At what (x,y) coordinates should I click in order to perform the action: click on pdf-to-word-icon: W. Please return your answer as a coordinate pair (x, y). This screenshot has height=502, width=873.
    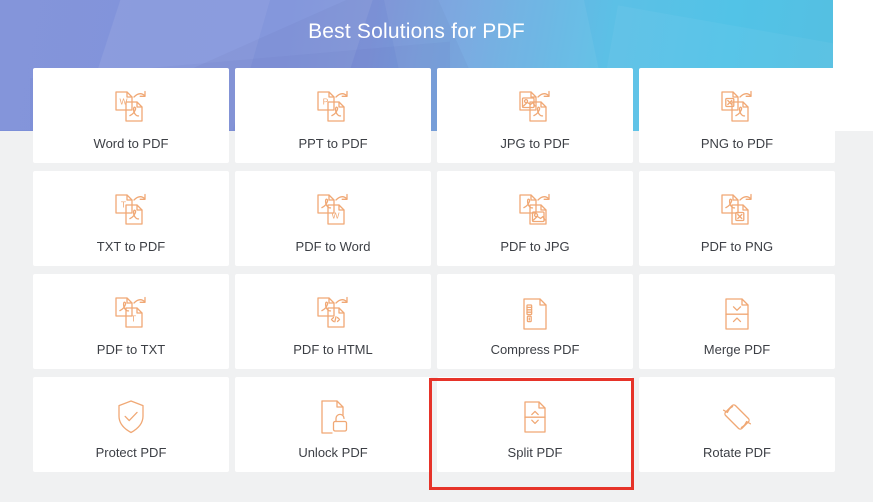
    Looking at the image, I should click on (333, 208).